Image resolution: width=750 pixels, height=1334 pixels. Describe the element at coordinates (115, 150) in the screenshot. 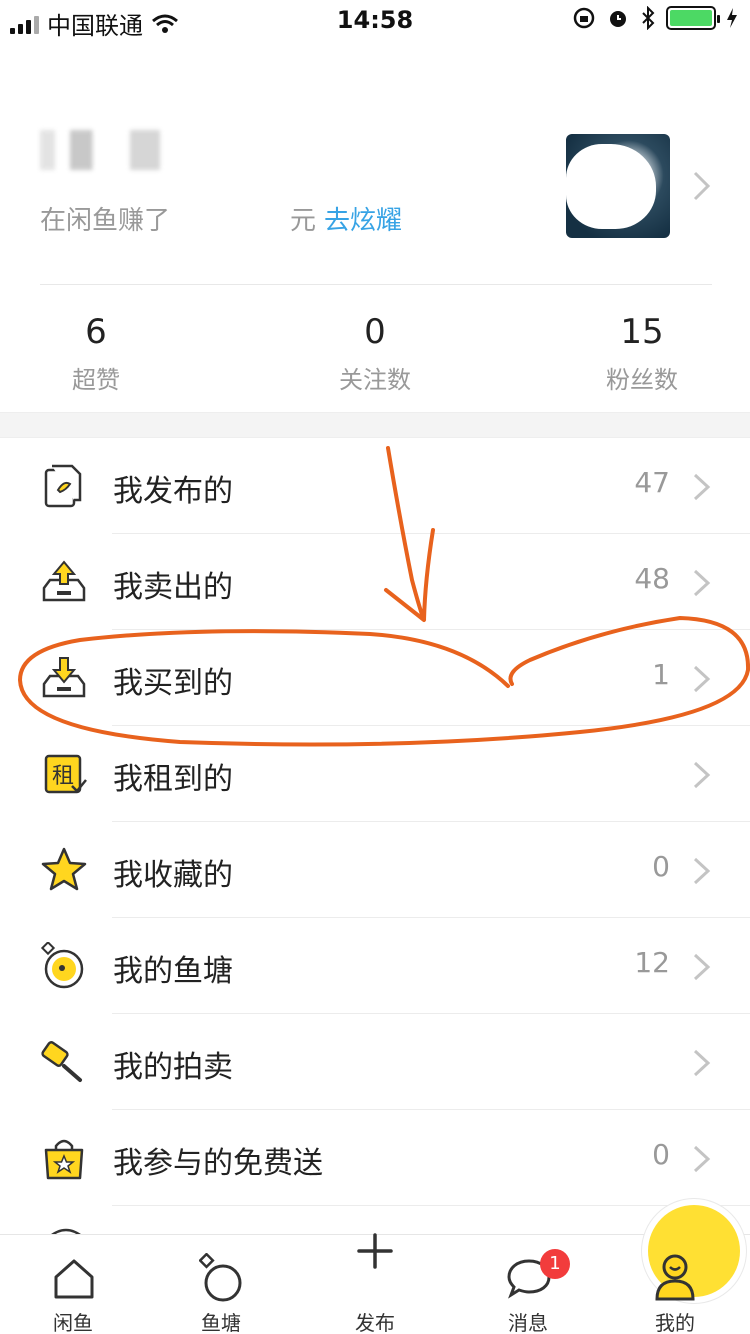

I see `username-redacted` at that location.